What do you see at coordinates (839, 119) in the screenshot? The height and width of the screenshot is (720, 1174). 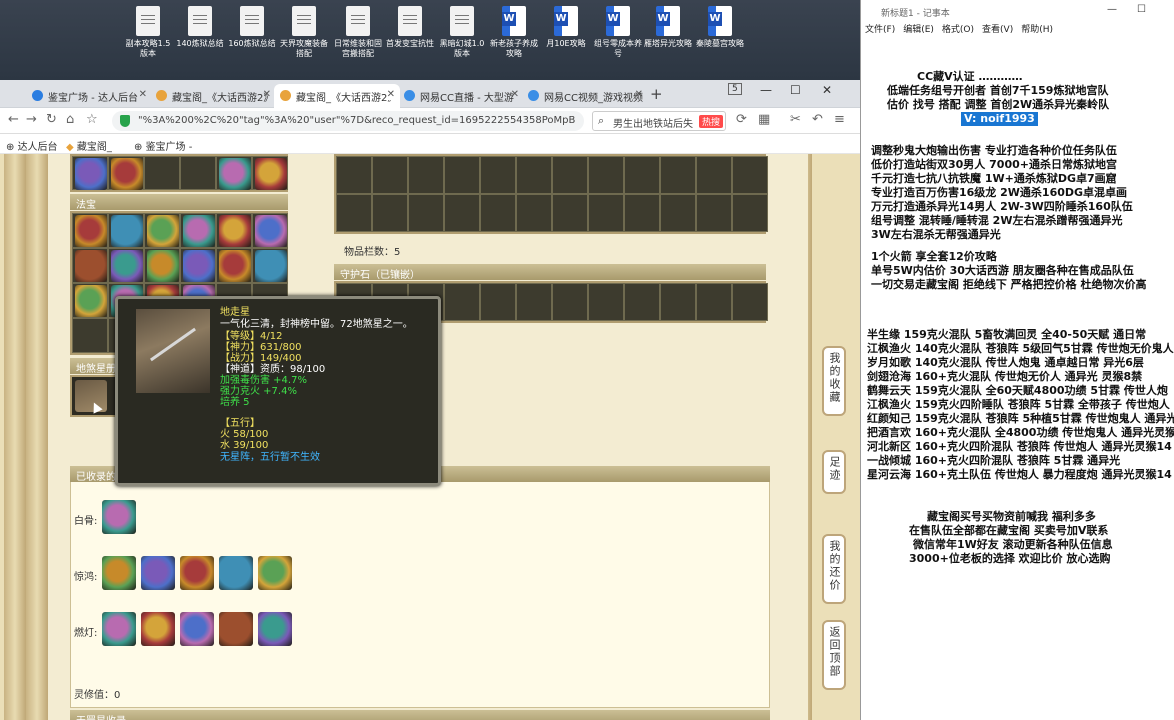 I see `menu-icon: ≡` at bounding box center [839, 119].